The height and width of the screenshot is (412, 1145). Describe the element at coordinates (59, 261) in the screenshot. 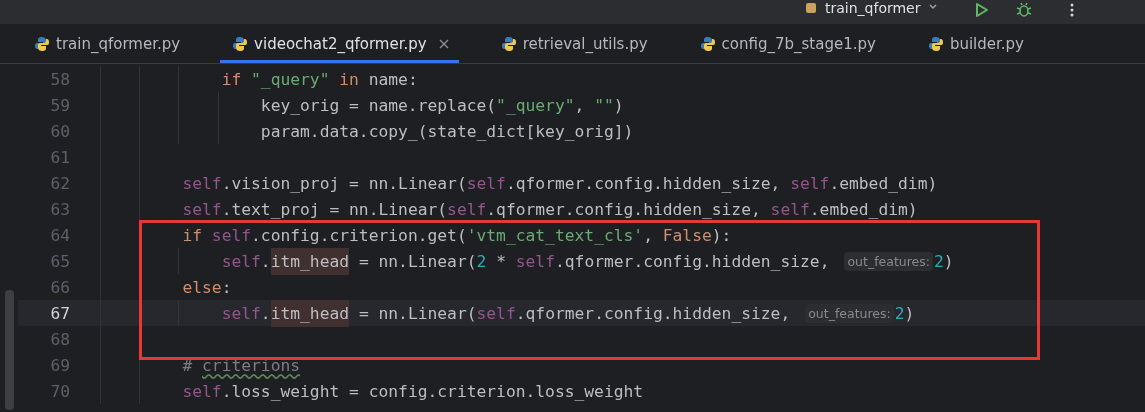

I see `line-number: 65` at that location.